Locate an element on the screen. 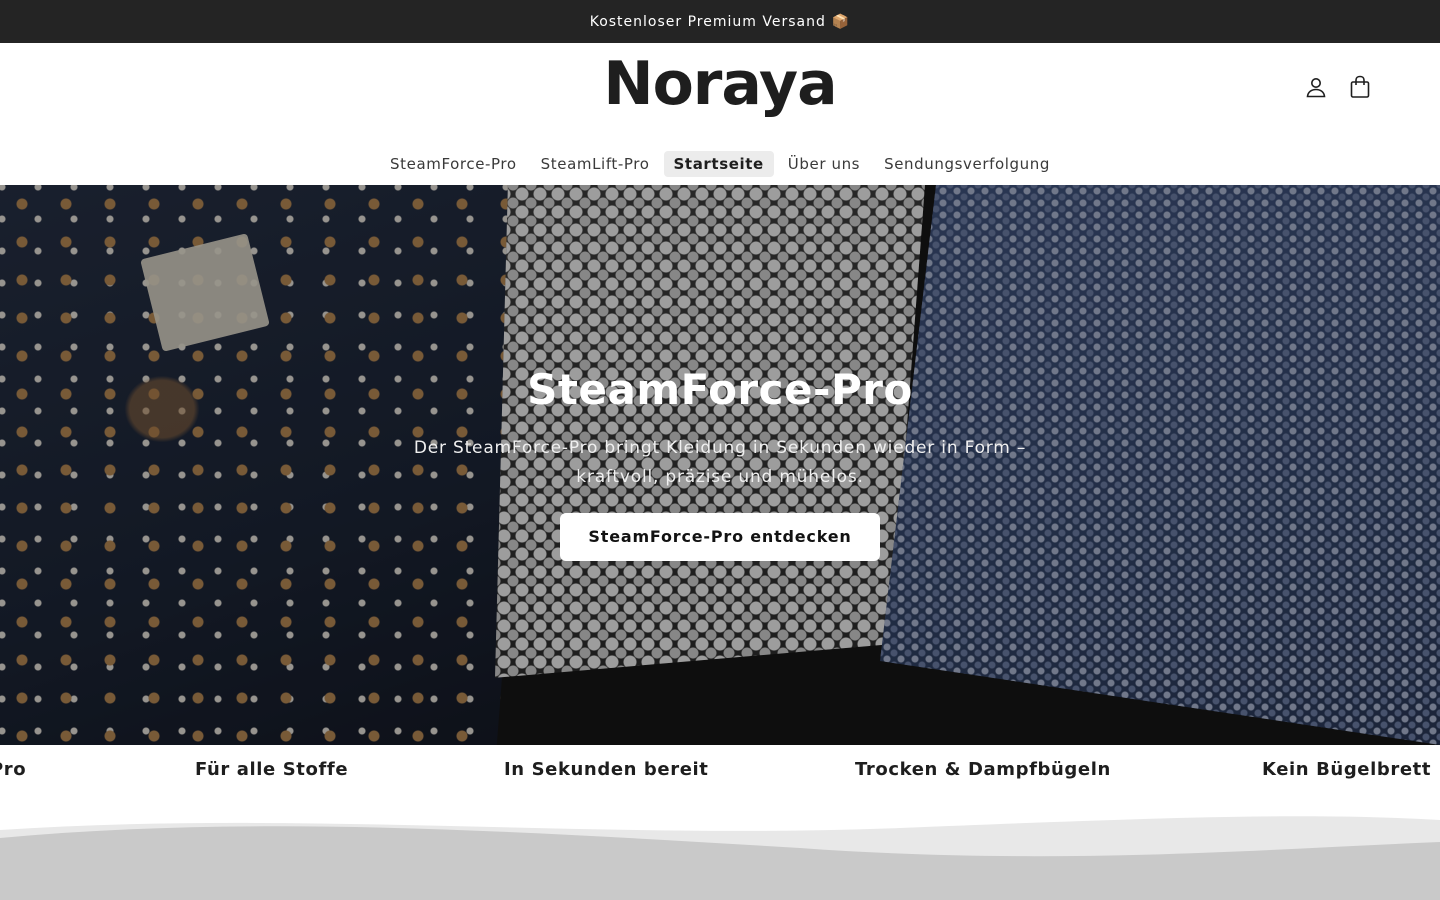  marquee-item: Kein Bügelbrett is located at coordinates (1347, 769).